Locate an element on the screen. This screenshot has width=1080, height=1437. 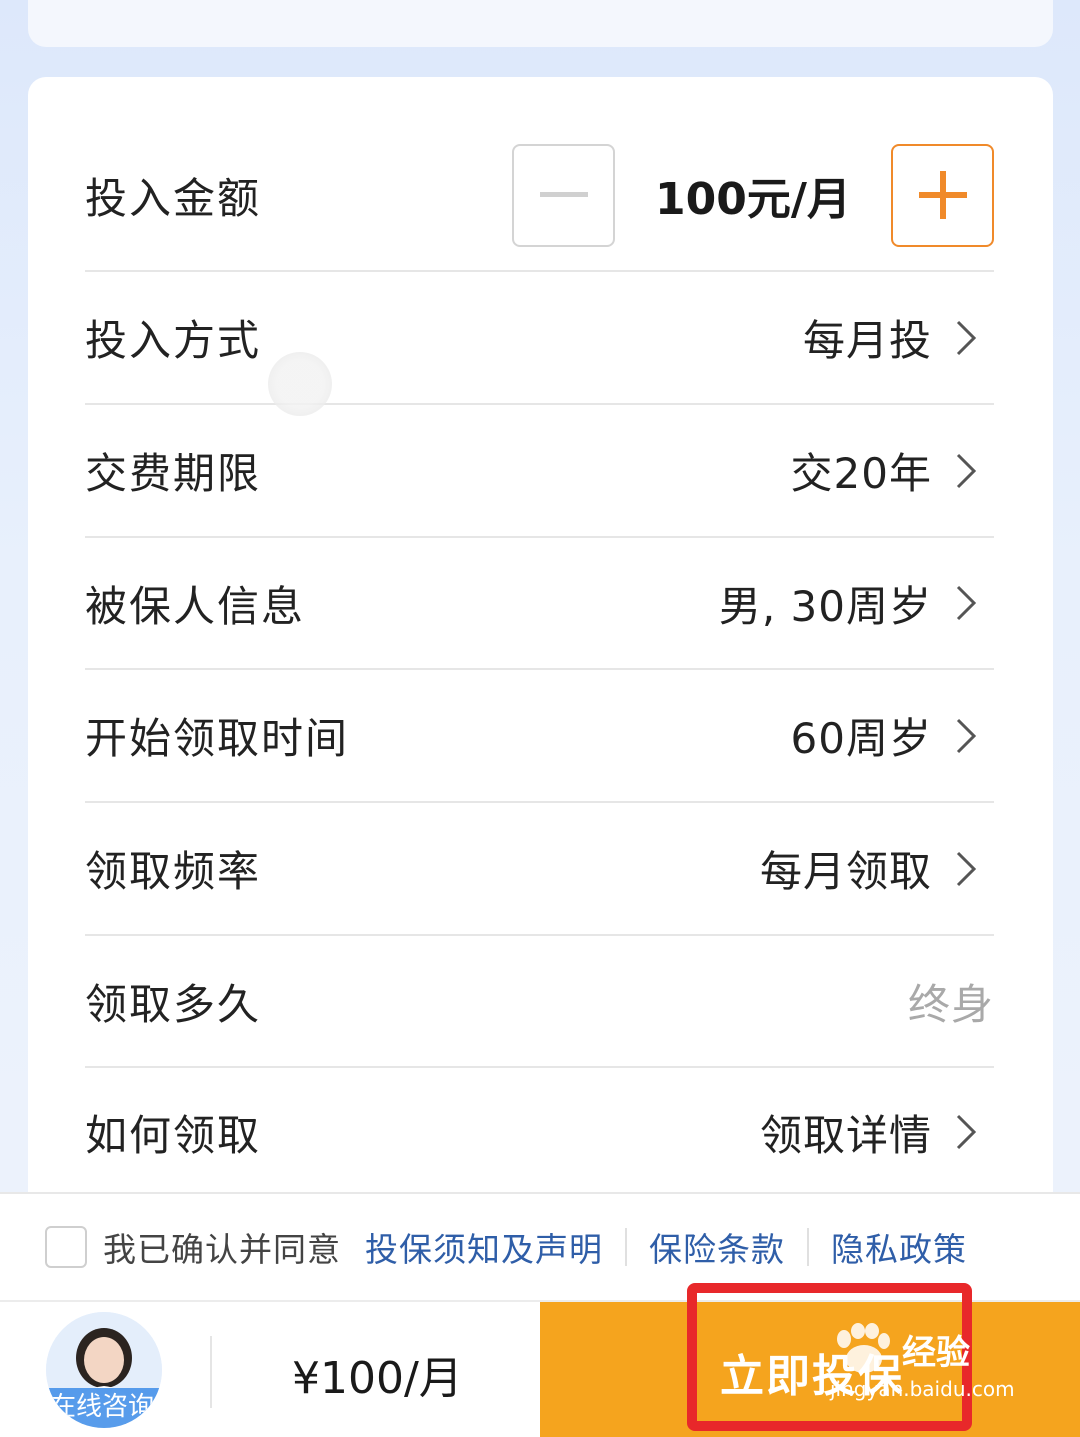
link-insurance-notice: 投保须知及声明 is located at coordinates (484, 1247).